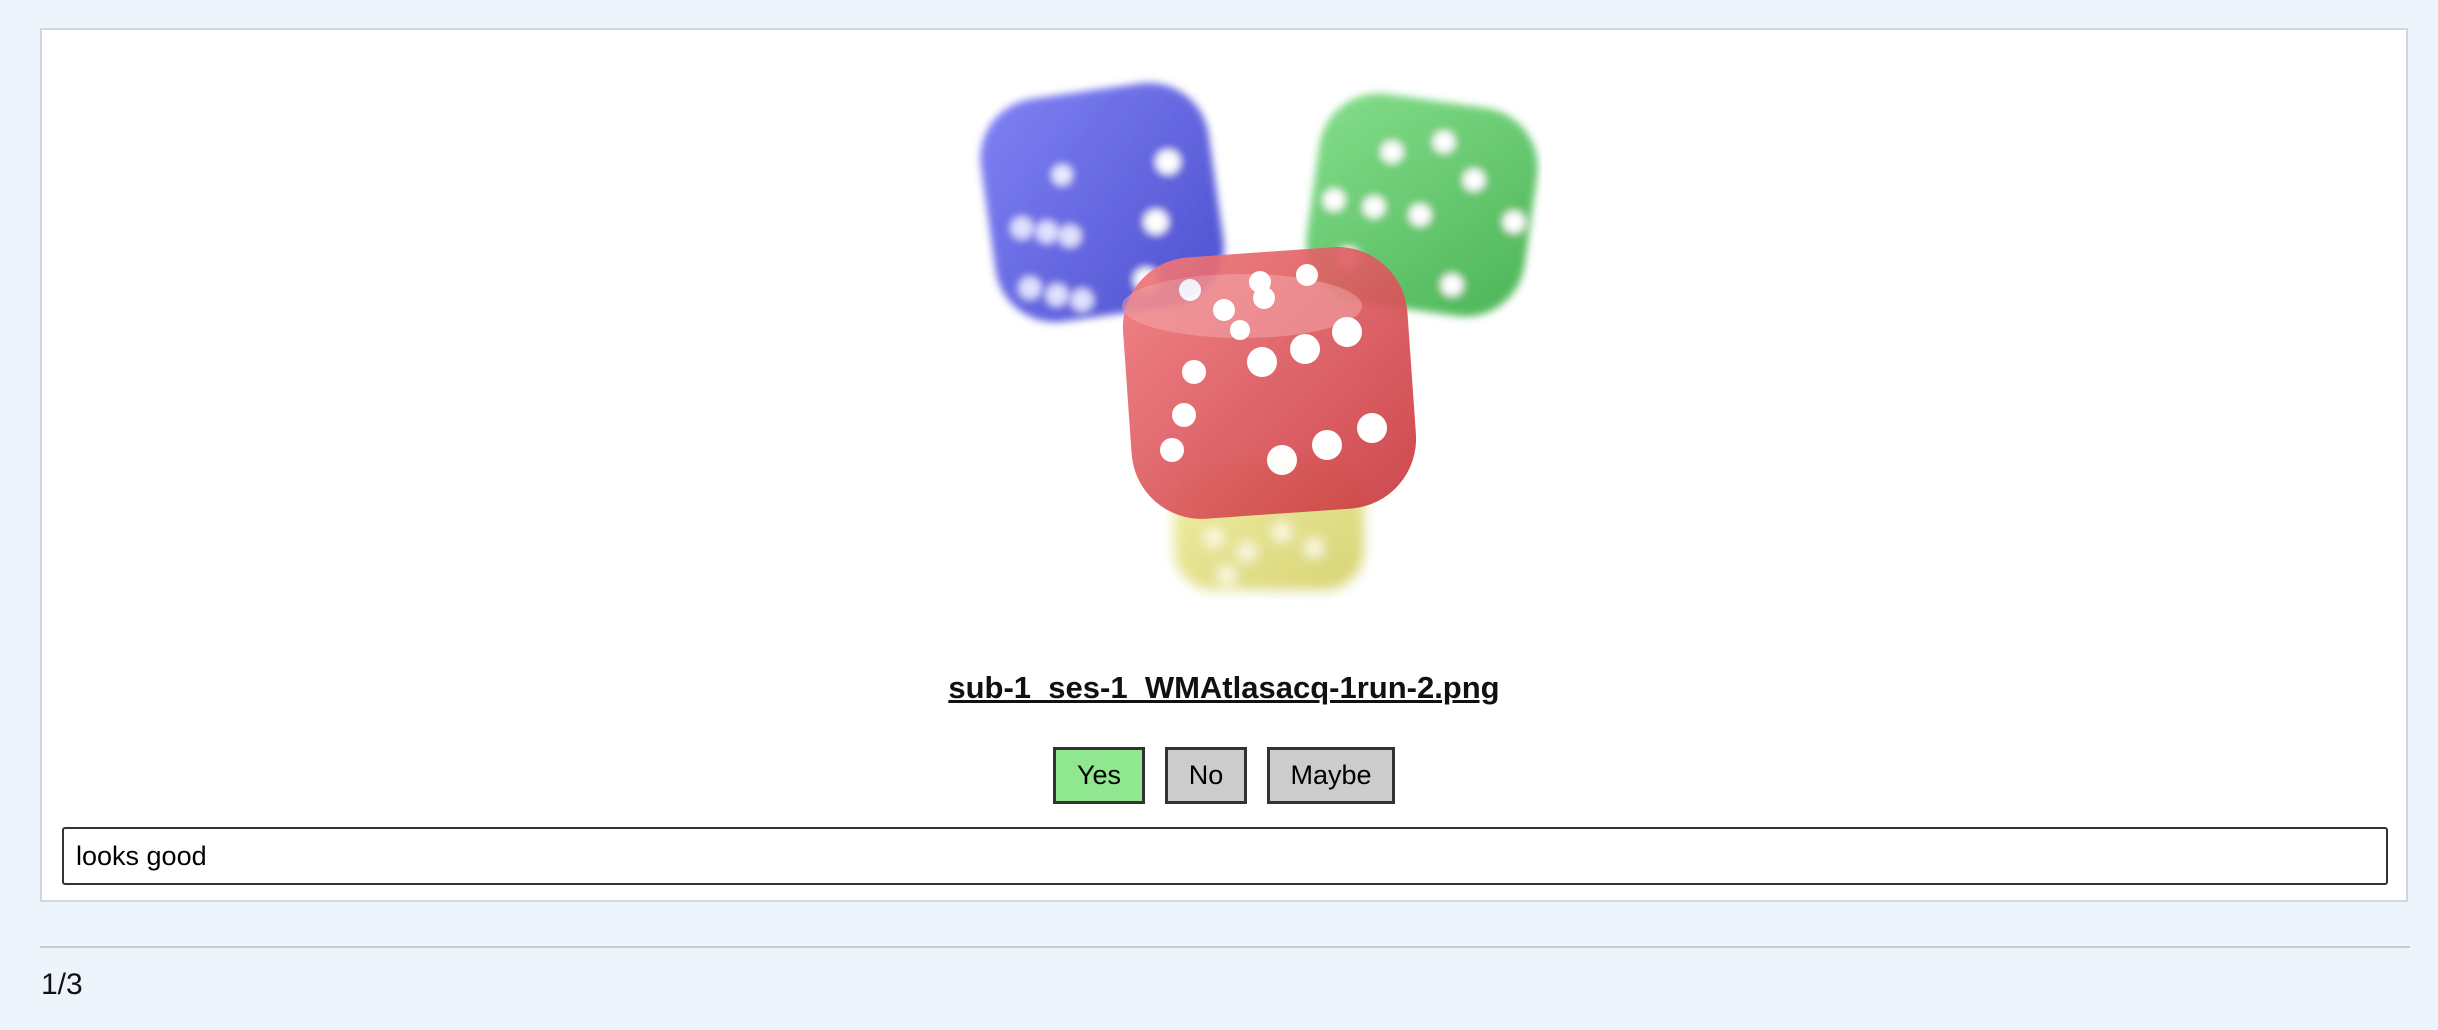 Image resolution: width=2438 pixels, height=1030 pixels. Describe the element at coordinates (1225, 947) in the screenshot. I see `divider` at that location.